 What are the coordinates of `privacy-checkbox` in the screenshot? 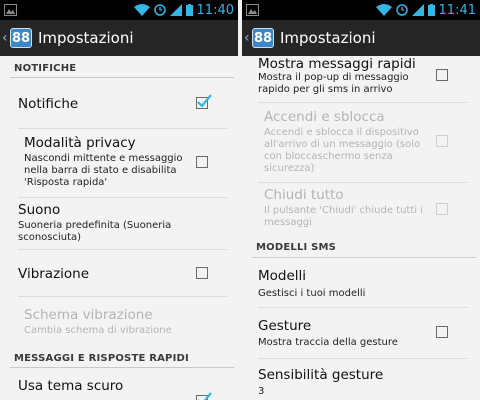 It's located at (202, 162).